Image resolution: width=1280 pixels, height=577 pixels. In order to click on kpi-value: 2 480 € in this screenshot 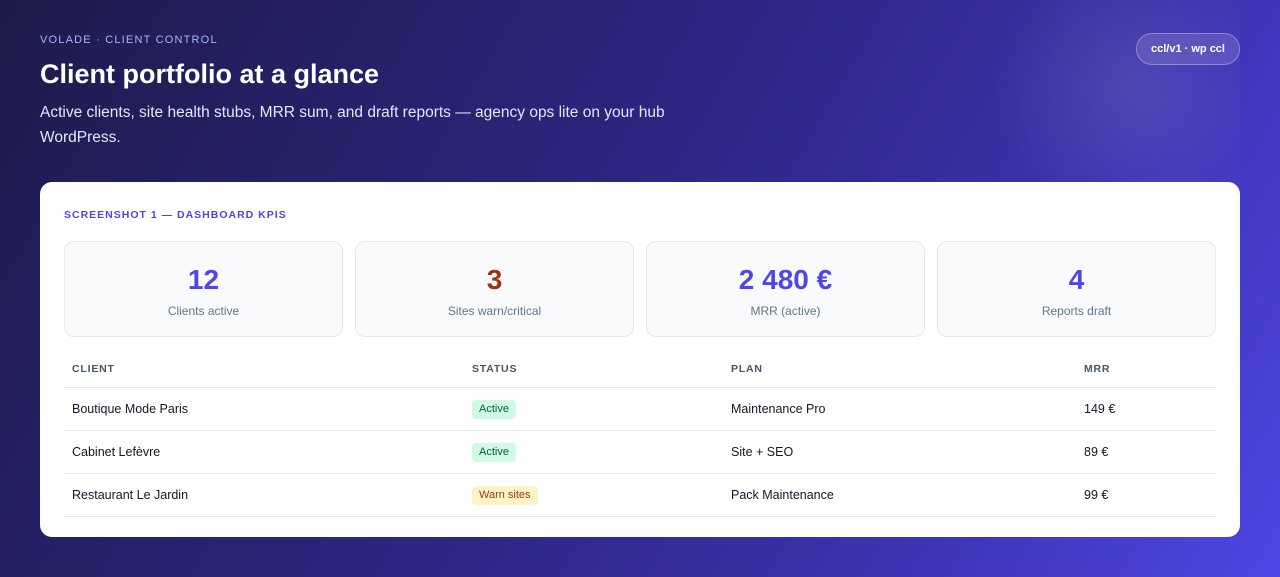, I will do `click(785, 279)`.